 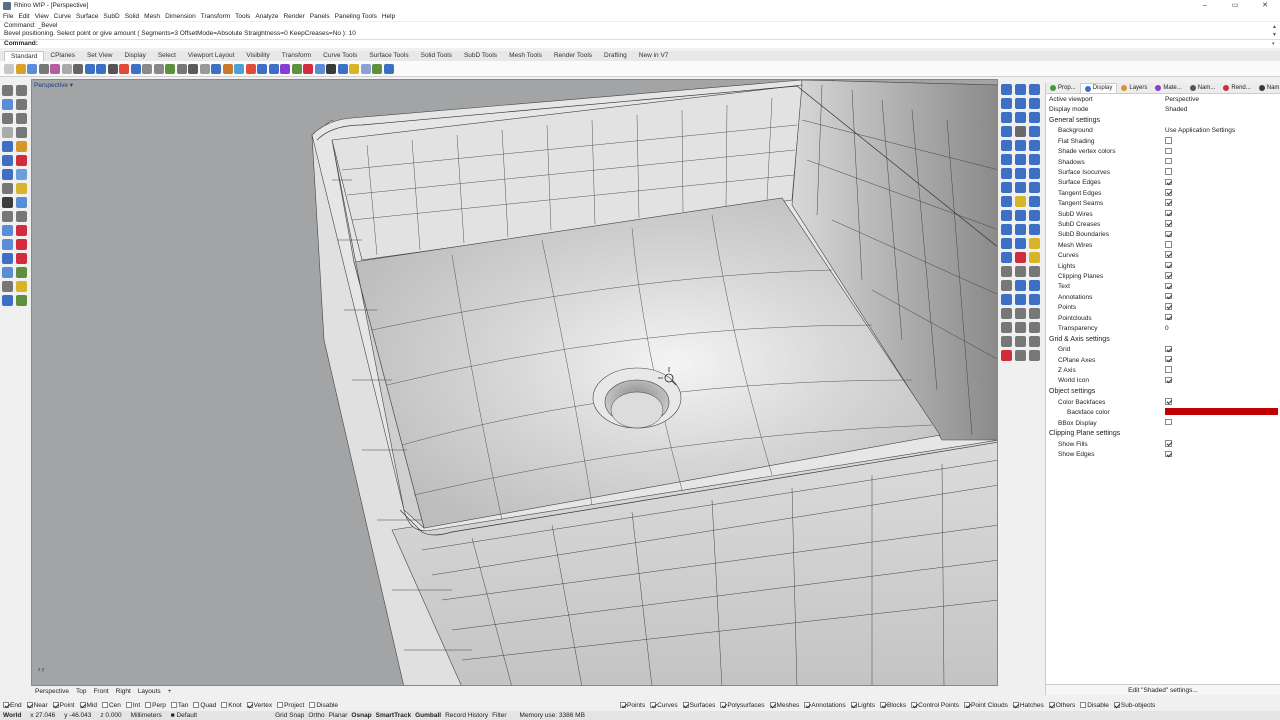 What do you see at coordinates (1235, 5) in the screenshot?
I see `maximize-button: ▭` at bounding box center [1235, 5].